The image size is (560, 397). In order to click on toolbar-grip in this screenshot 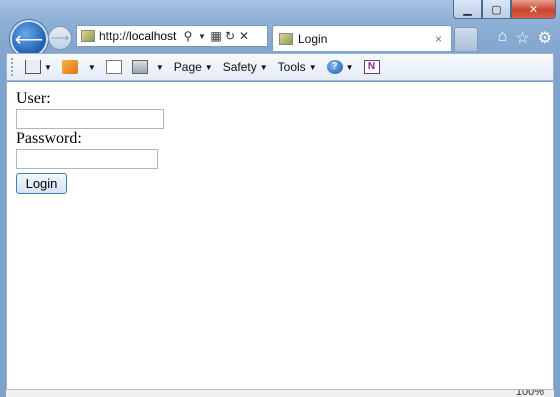, I will do `click(14, 67)`.